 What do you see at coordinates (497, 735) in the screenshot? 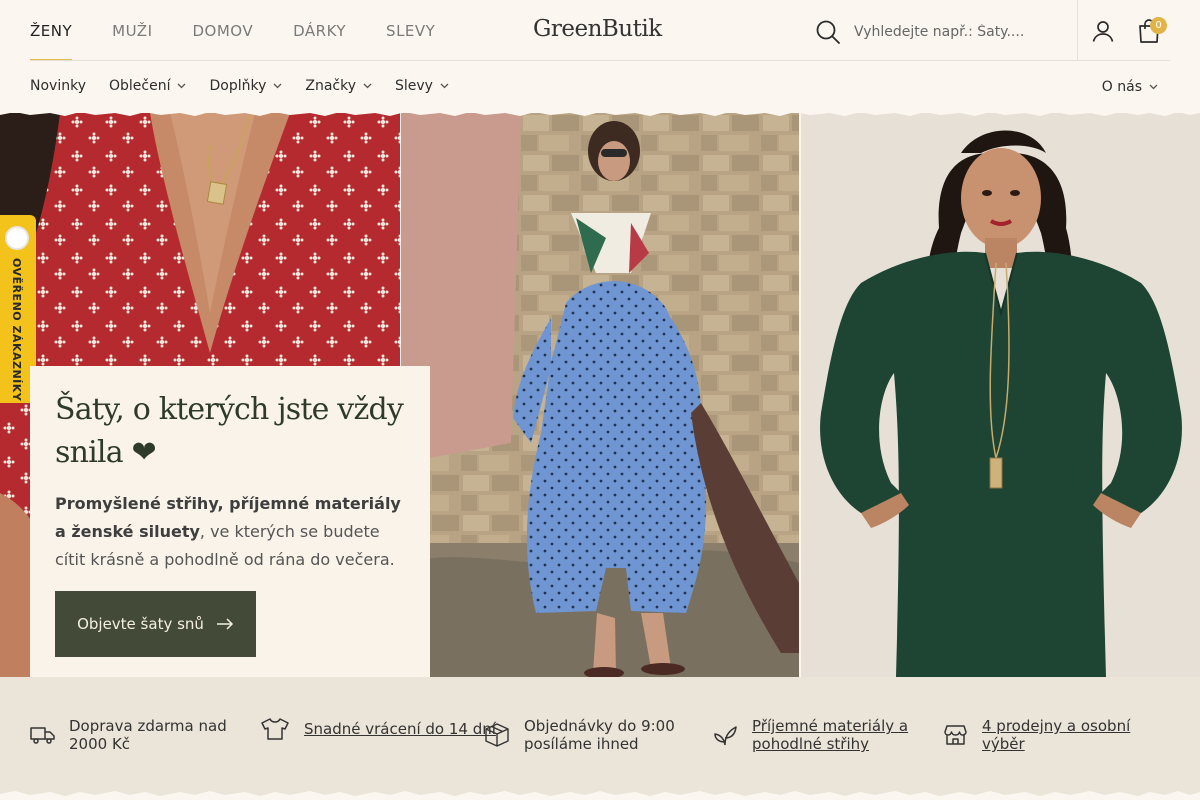
I see `box-icon` at bounding box center [497, 735].